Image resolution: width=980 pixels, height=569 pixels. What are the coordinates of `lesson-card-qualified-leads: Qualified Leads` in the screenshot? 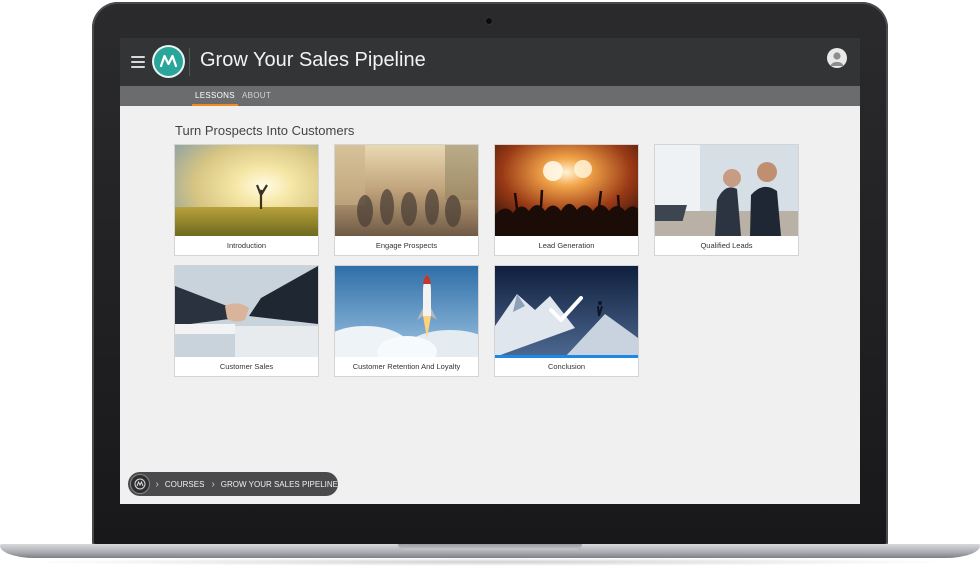 It's located at (726, 200).